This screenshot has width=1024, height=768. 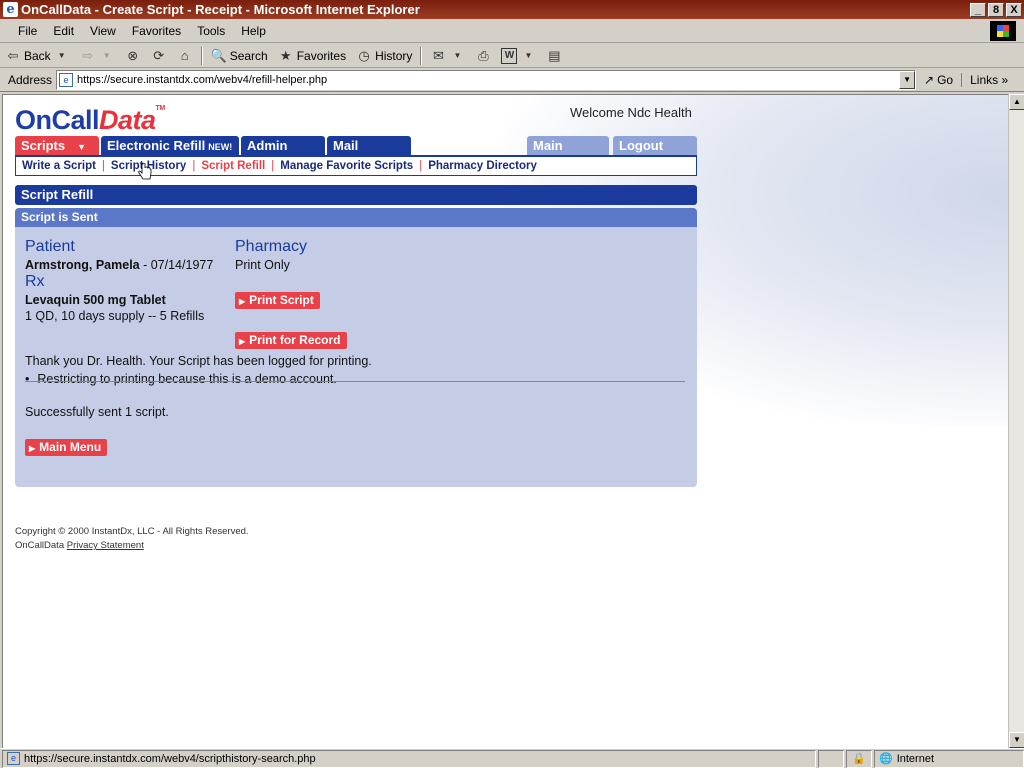 What do you see at coordinates (248, 55) in the screenshot?
I see `search-label: Search` at bounding box center [248, 55].